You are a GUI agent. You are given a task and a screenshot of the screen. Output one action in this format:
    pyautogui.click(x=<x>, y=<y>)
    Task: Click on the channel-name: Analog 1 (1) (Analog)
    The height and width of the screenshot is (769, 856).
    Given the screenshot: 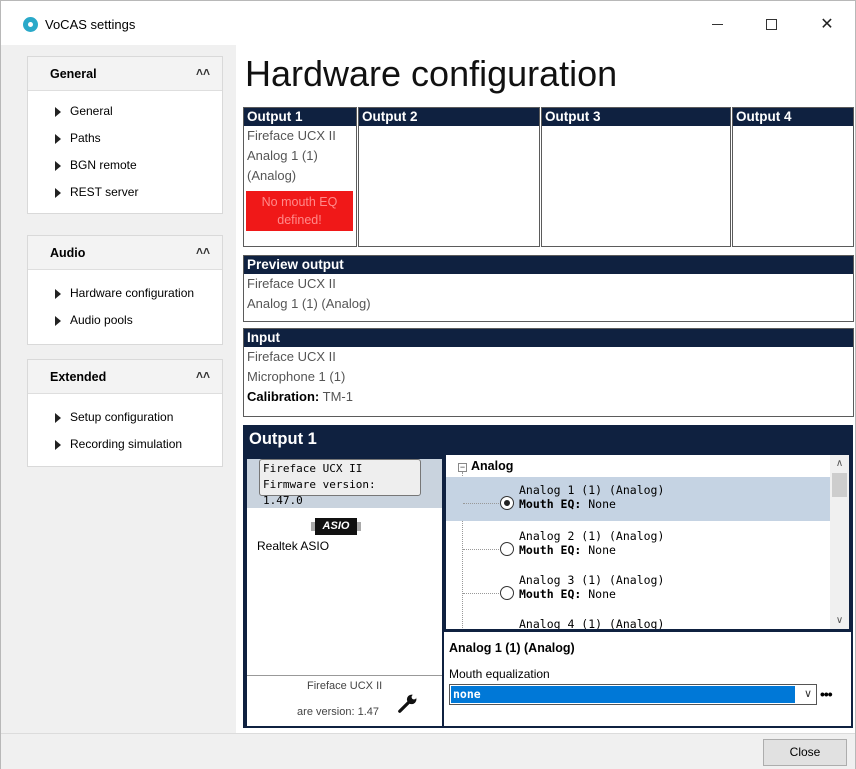 What is the action you would take?
    pyautogui.click(x=592, y=490)
    